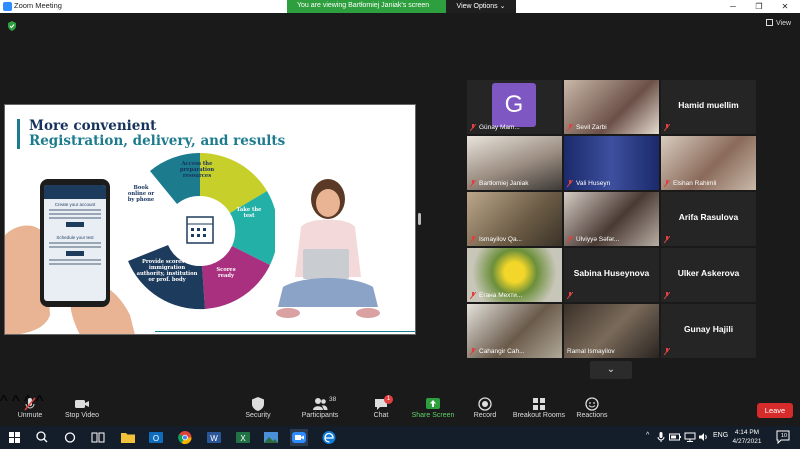 This screenshot has height=449, width=800. What do you see at coordinates (611, 163) in the screenshot?
I see `participant-tile: Vali Huseyn` at bounding box center [611, 163].